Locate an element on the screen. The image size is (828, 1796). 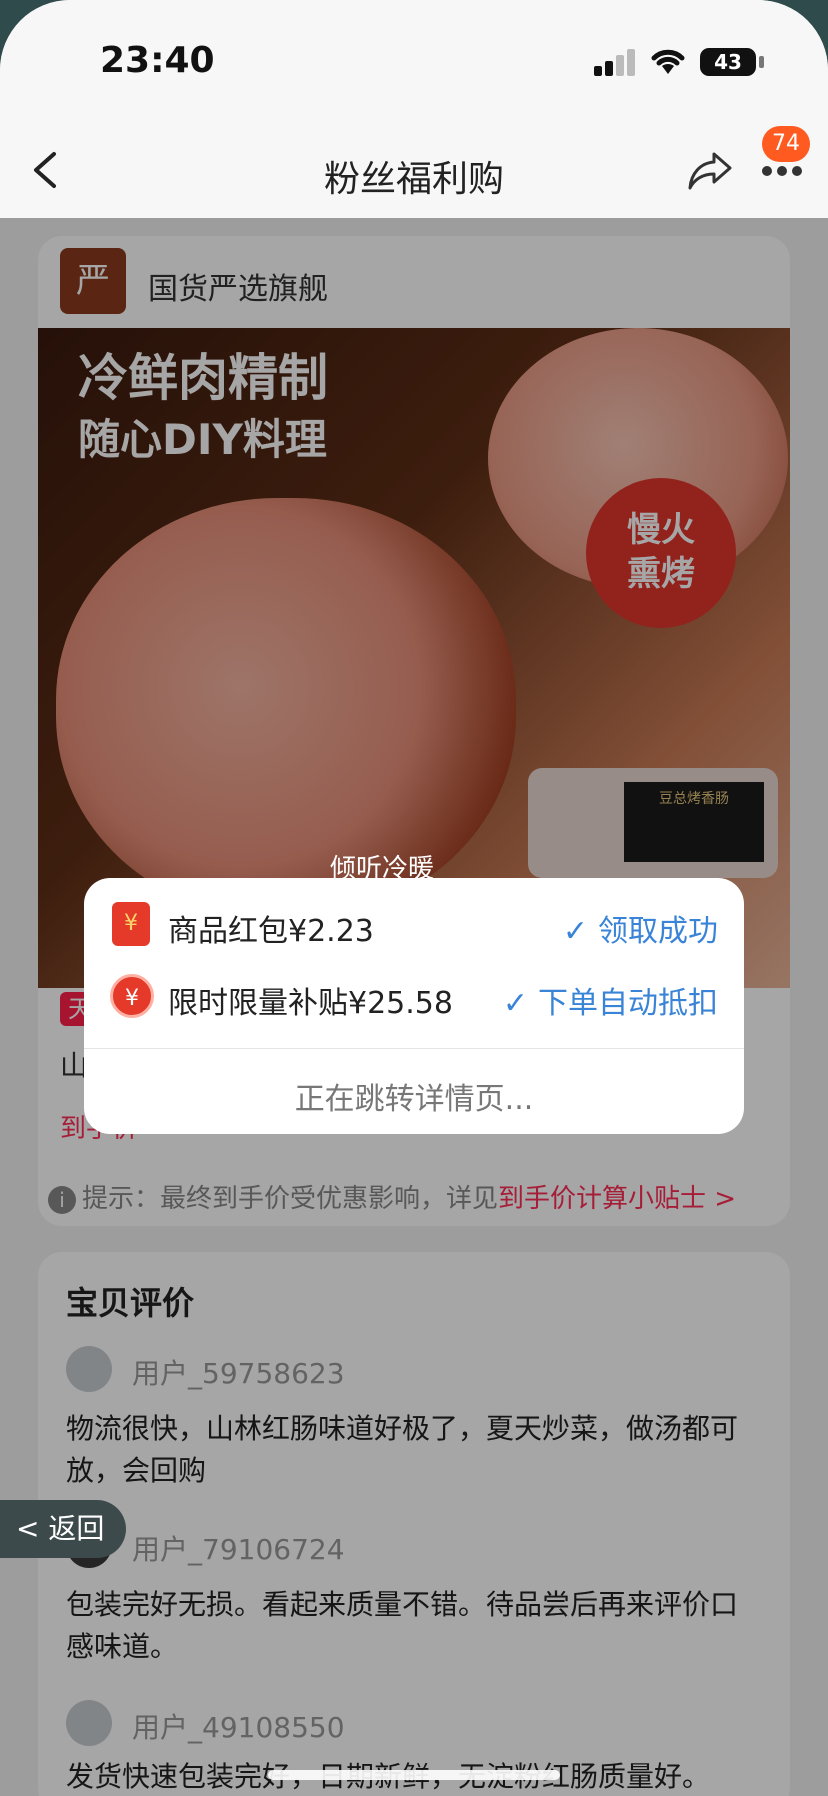
status-time: 23:40 is located at coordinates (157, 60).